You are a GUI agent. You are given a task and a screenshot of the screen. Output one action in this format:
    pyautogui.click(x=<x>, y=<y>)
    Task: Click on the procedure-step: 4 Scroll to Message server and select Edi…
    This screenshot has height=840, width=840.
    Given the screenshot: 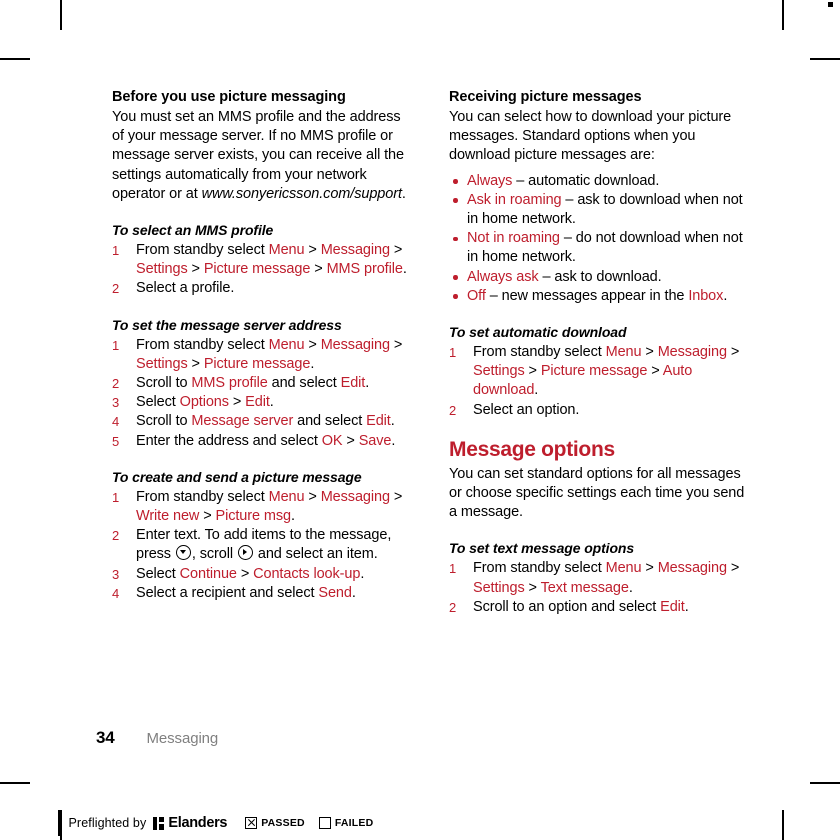 What is the action you would take?
    pyautogui.click(x=263, y=421)
    